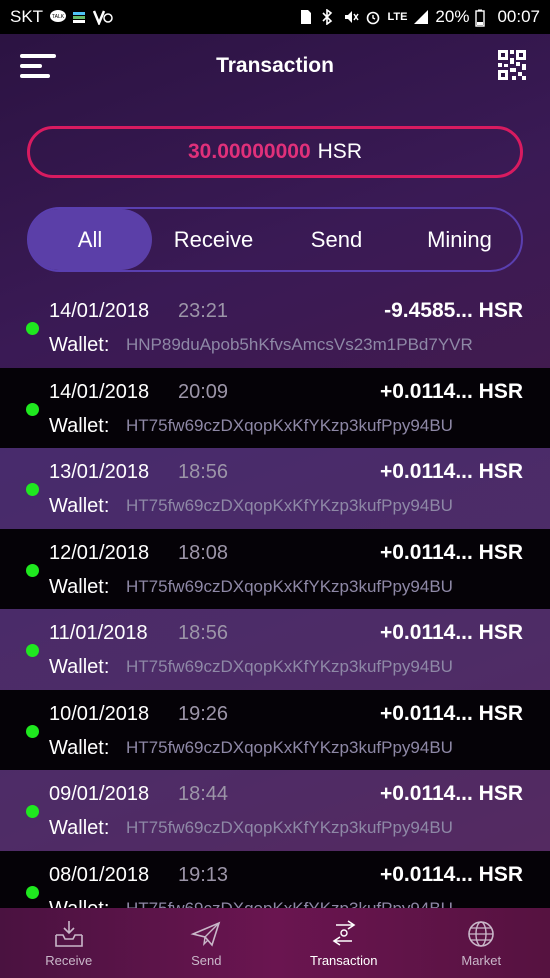  What do you see at coordinates (99, 552) in the screenshot?
I see `transaction-date: 12/01/2018` at bounding box center [99, 552].